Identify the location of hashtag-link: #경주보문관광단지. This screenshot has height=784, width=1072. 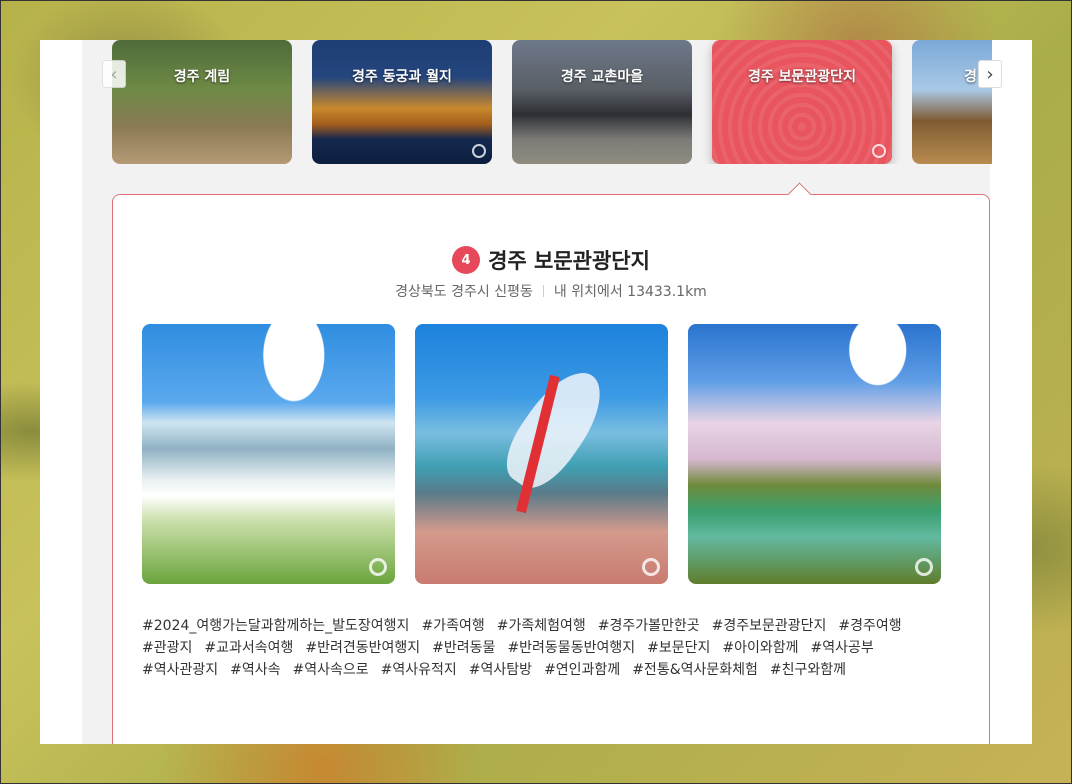
(769, 626).